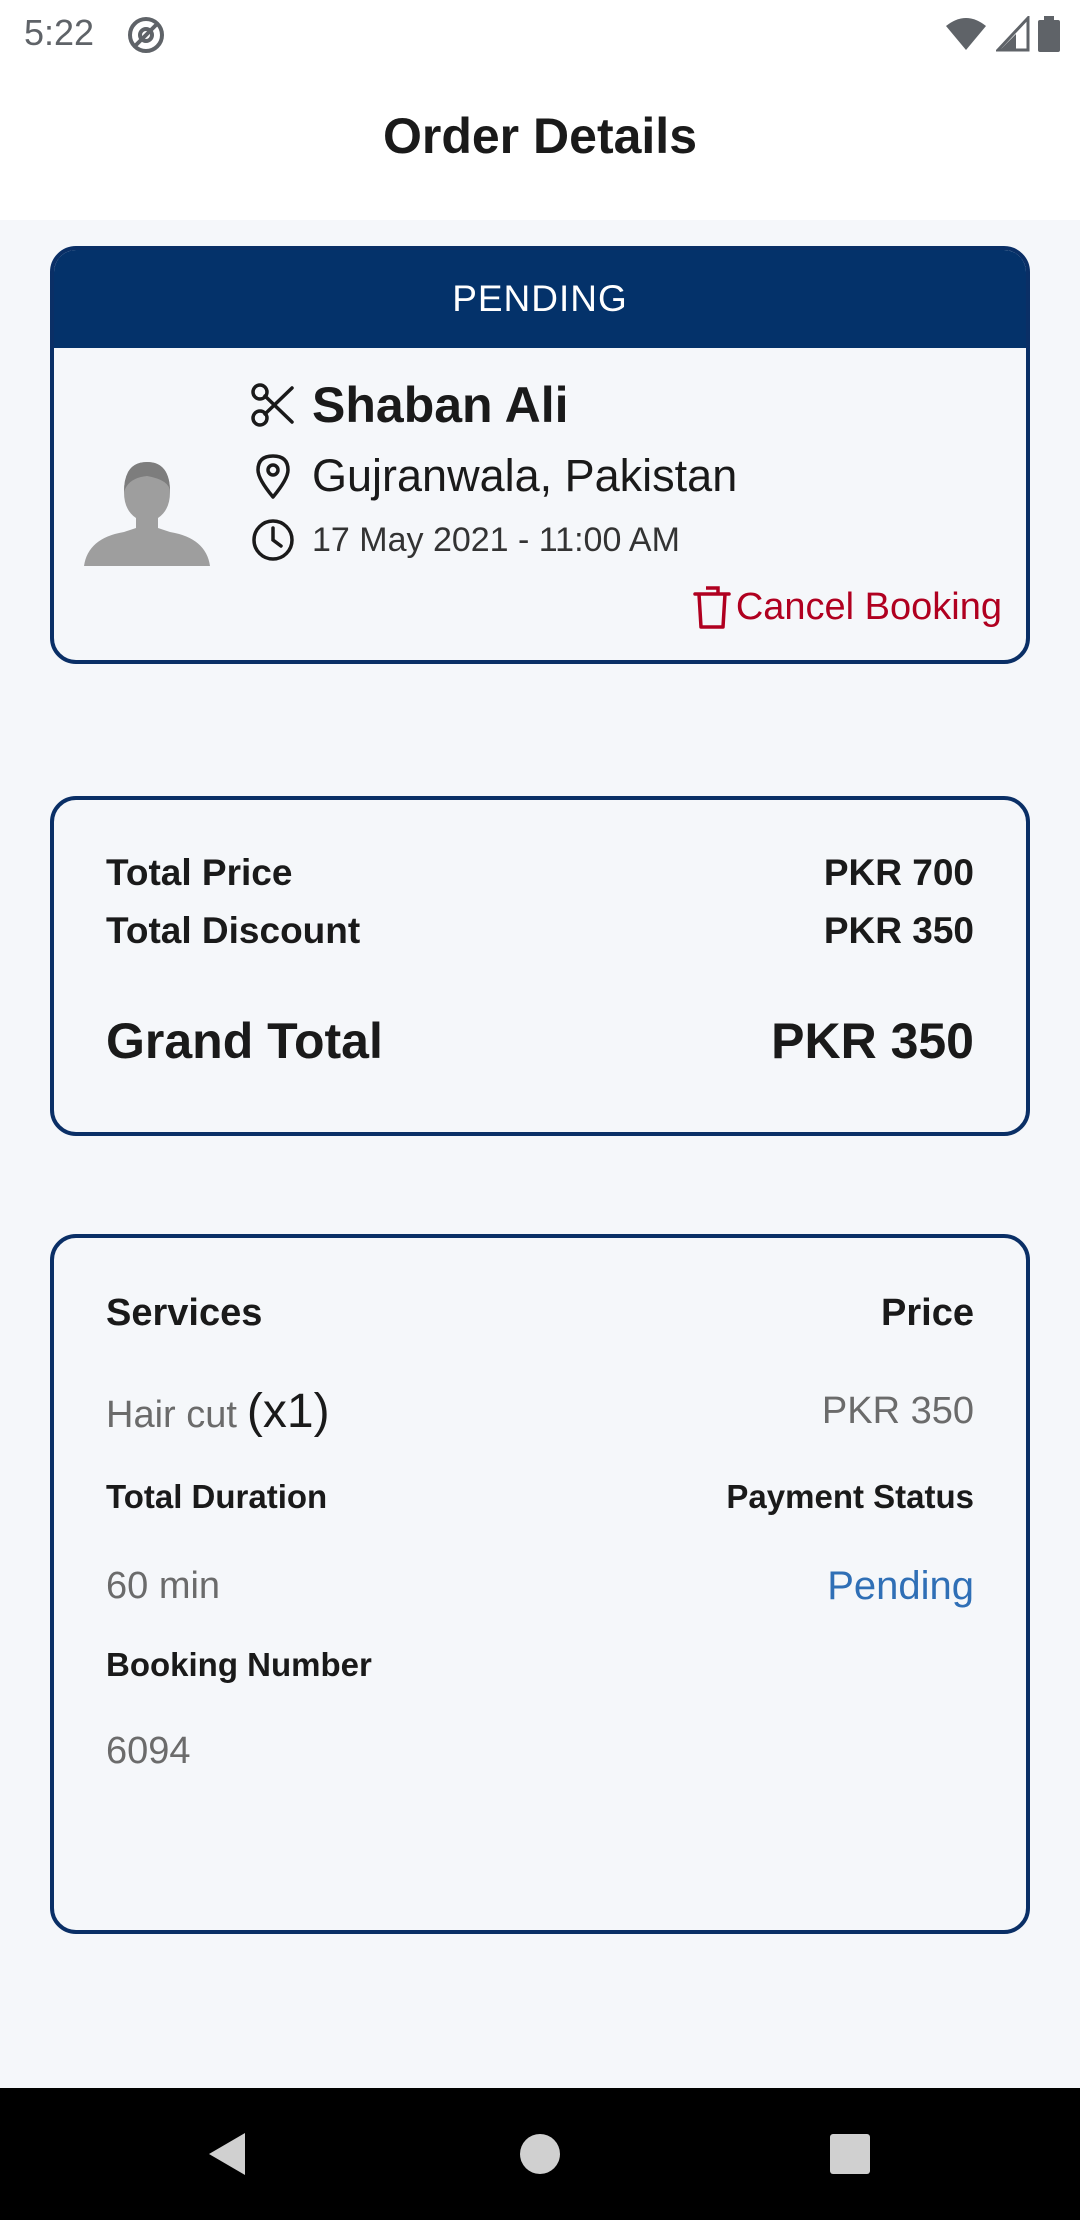 This screenshot has width=1080, height=2220. Describe the element at coordinates (540, 931) in the screenshot. I see `total-discount-row: Total Discount PKR 350` at that location.